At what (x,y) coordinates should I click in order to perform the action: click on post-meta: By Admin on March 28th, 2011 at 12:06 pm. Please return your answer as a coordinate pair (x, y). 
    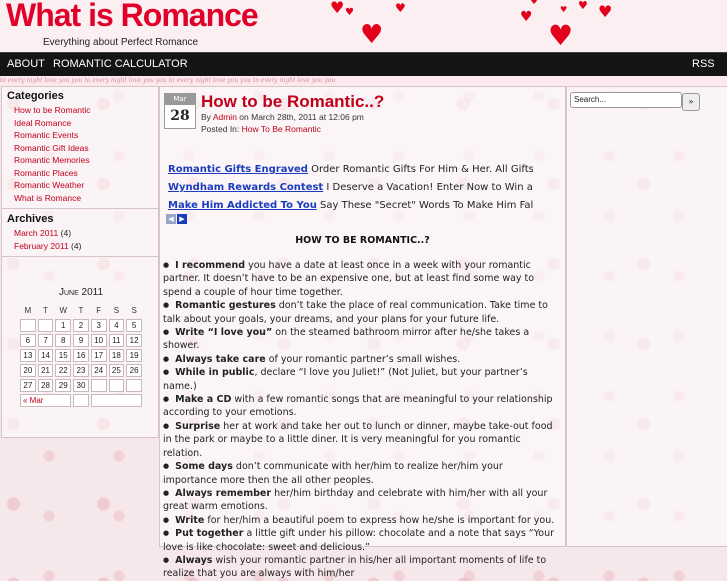
    Looking at the image, I should click on (282, 117).